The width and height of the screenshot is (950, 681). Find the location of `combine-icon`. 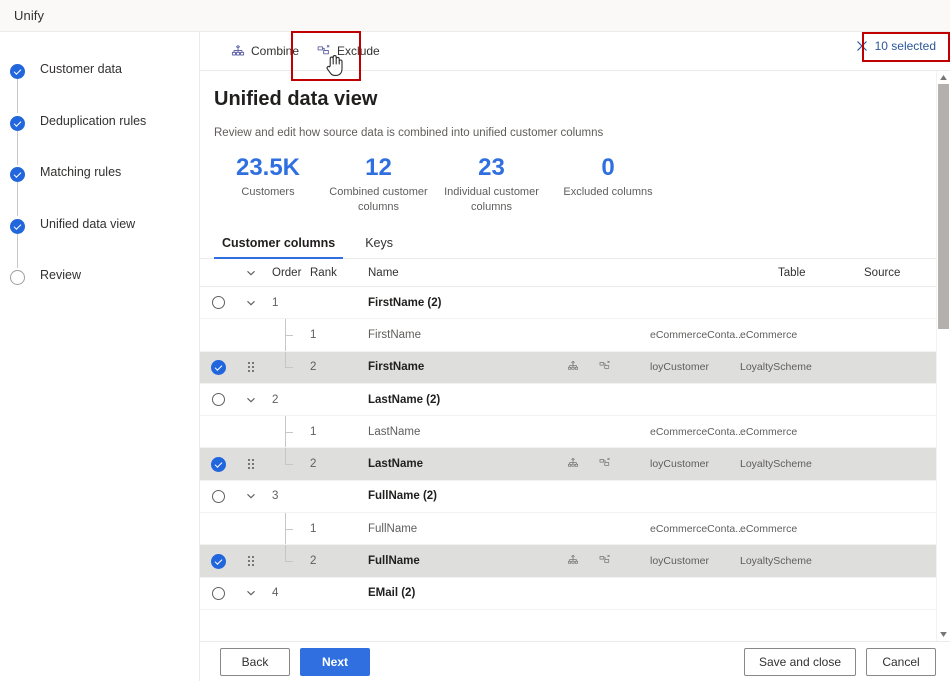

combine-icon is located at coordinates (238, 51).